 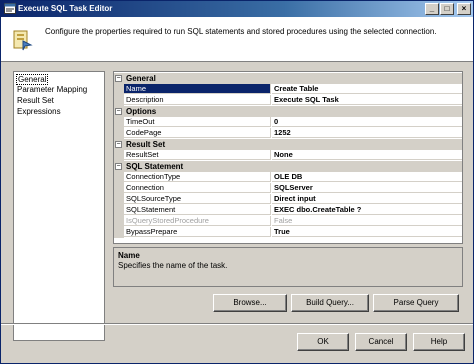 I want to click on property-row-sqlstatement: SQLStatement EXEC dbo.CreateTable ?, so click(x=288, y=210).